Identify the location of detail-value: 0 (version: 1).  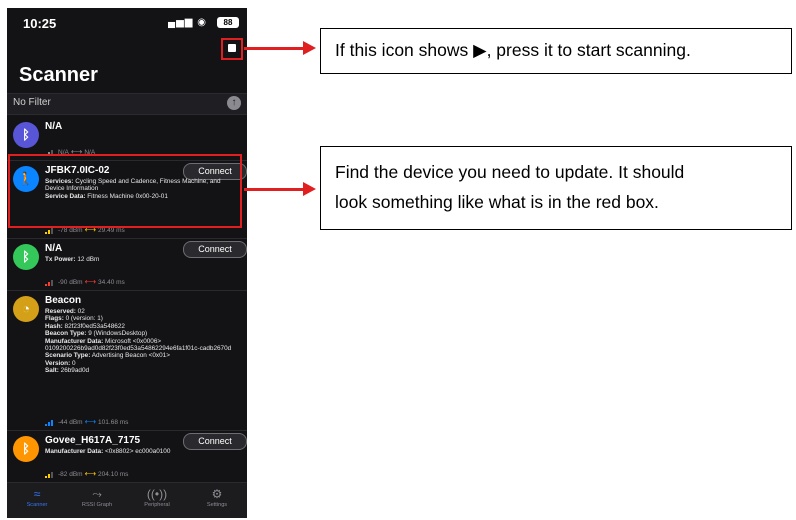
(83, 319).